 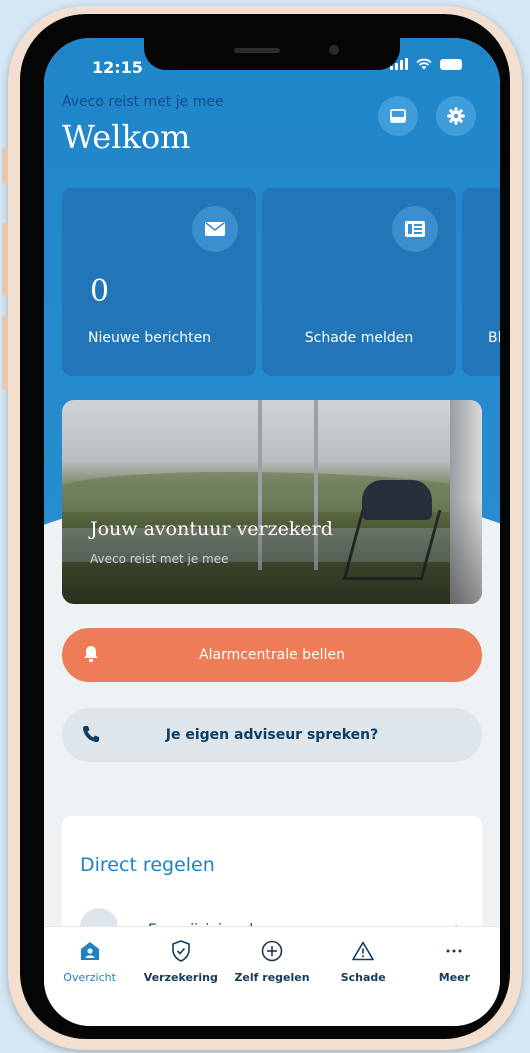 I want to click on tab-label: Meer, so click(x=454, y=977).